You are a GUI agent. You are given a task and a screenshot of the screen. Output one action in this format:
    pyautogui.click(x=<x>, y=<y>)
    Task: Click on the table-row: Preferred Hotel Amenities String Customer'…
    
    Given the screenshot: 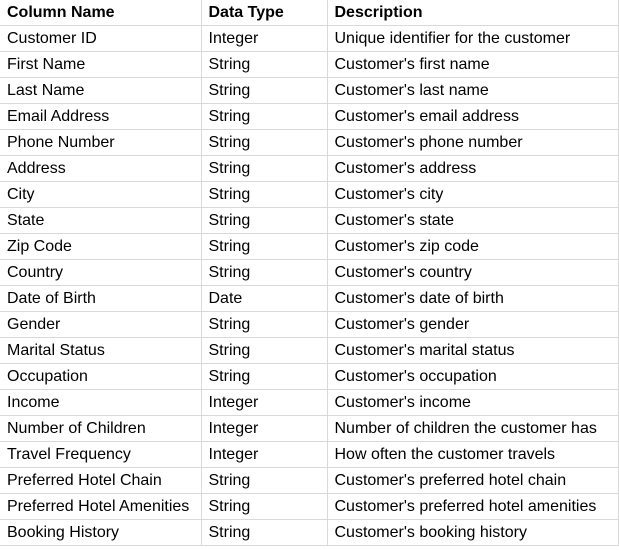 What is the action you would take?
    pyautogui.click(x=309, y=506)
    